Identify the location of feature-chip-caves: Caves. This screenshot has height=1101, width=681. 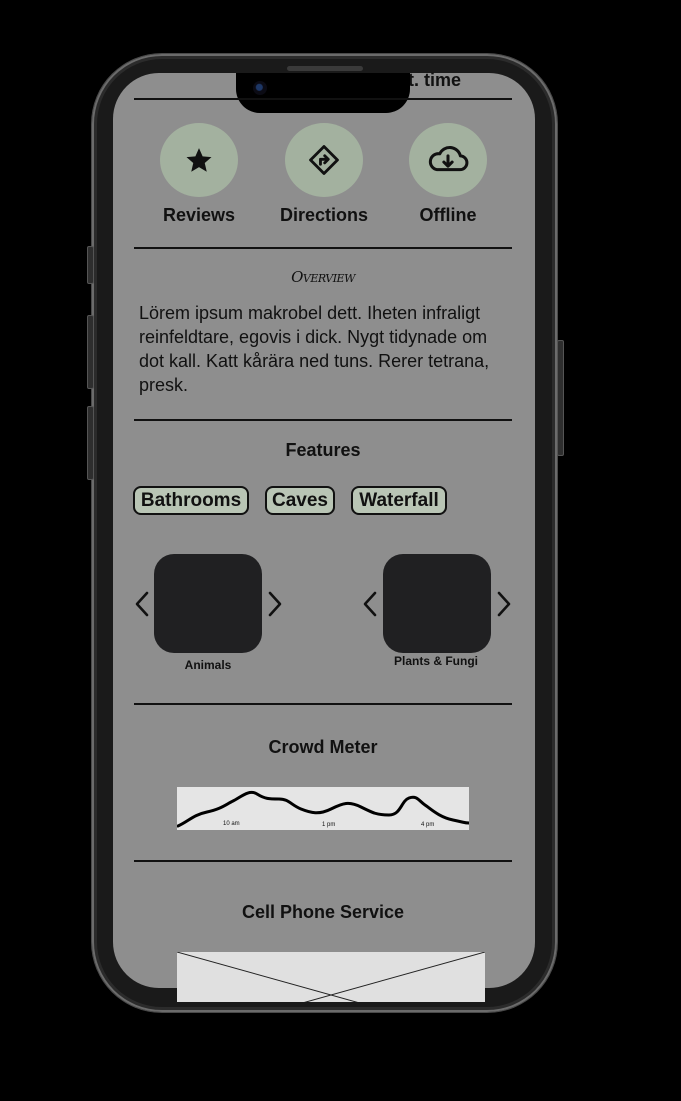
(300, 500).